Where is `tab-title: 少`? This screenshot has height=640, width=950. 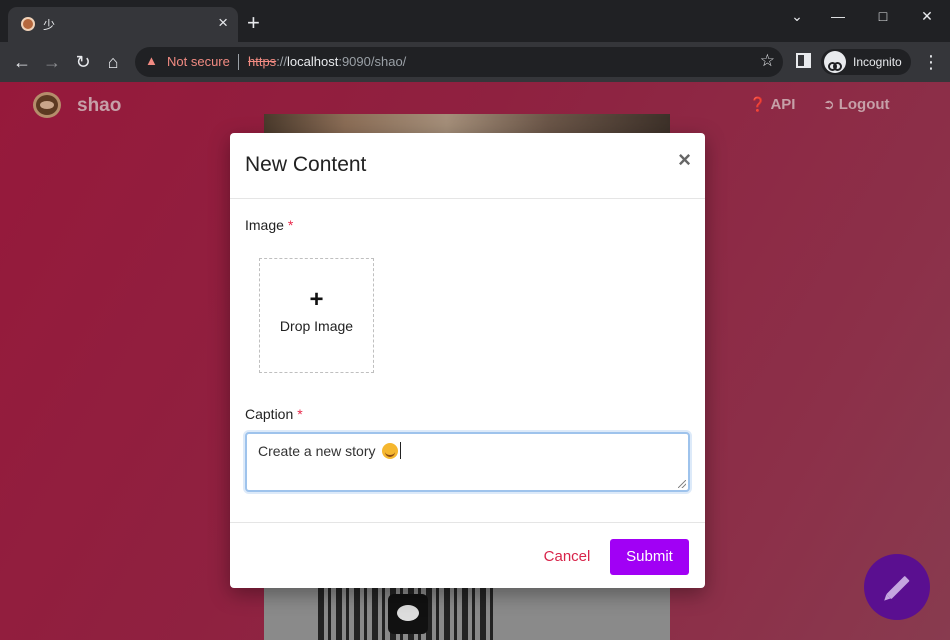 tab-title: 少 is located at coordinates (49, 25).